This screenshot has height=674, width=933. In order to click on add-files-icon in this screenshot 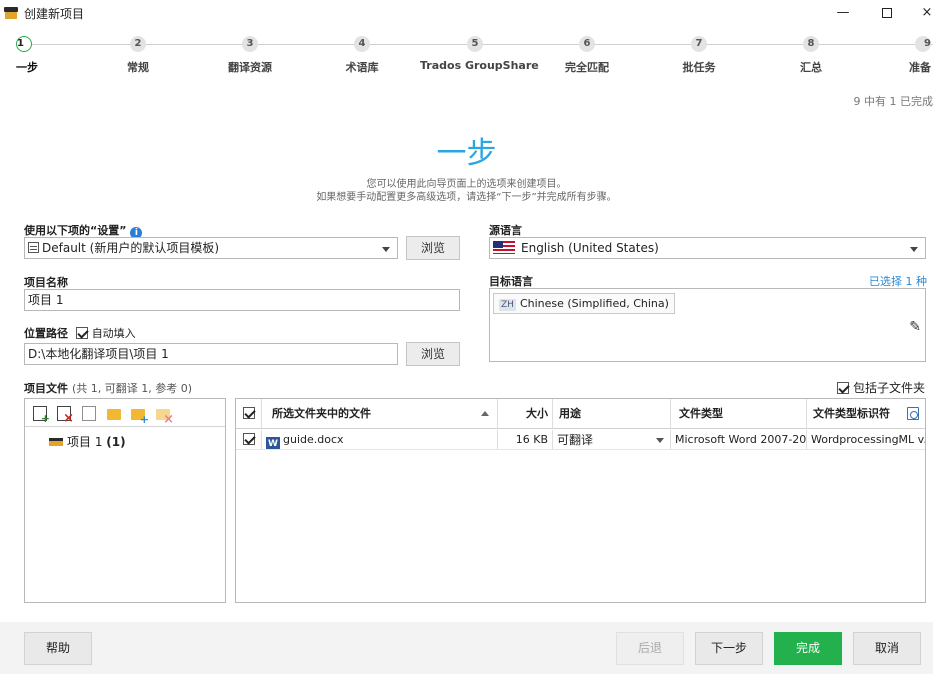, I will do `click(41, 415)`.